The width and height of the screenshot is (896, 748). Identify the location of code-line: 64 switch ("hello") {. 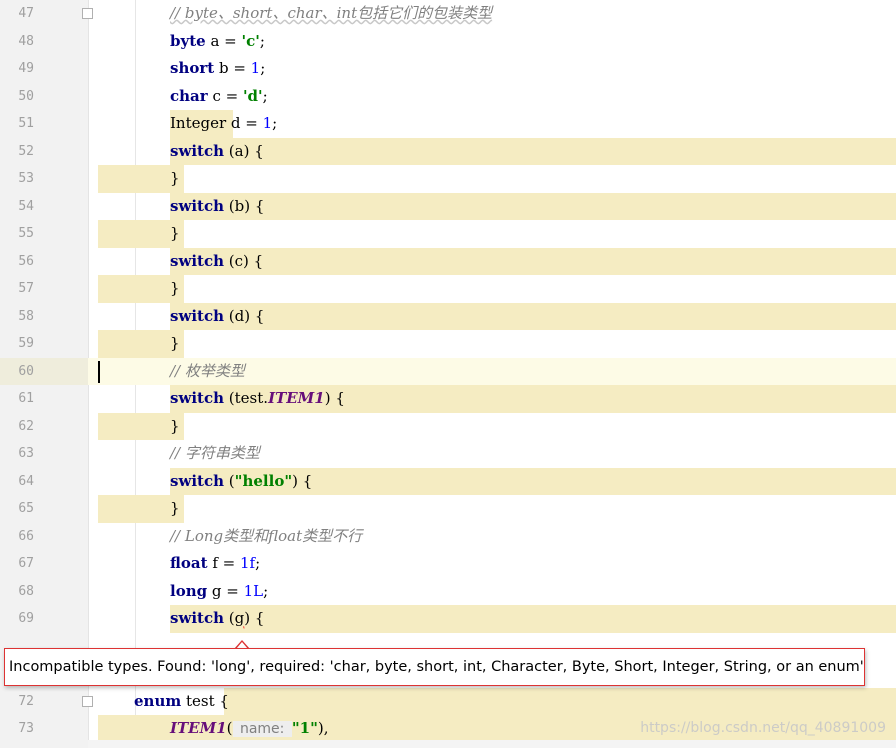
(448, 481).